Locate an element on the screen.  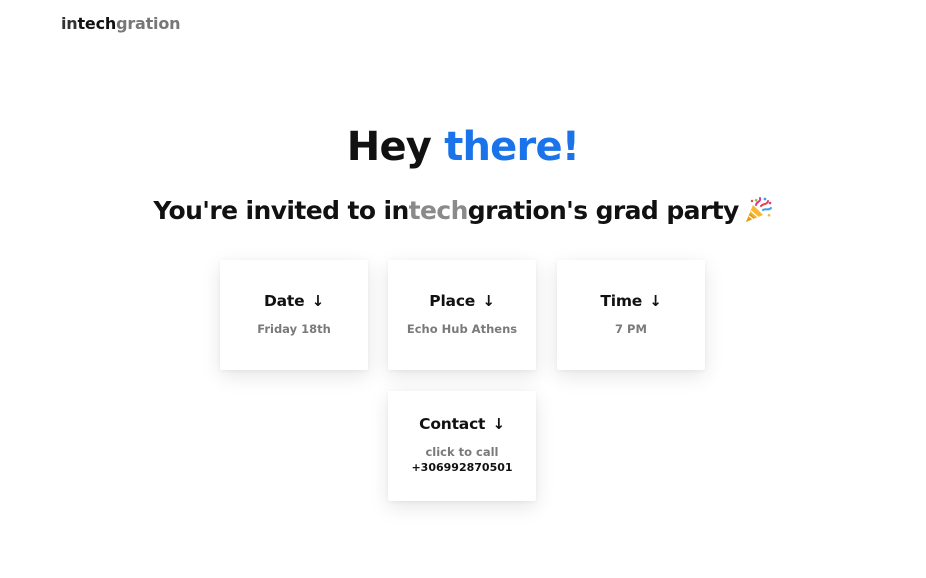
date-card: Date ↓ Friday 18th is located at coordinates (294, 315).